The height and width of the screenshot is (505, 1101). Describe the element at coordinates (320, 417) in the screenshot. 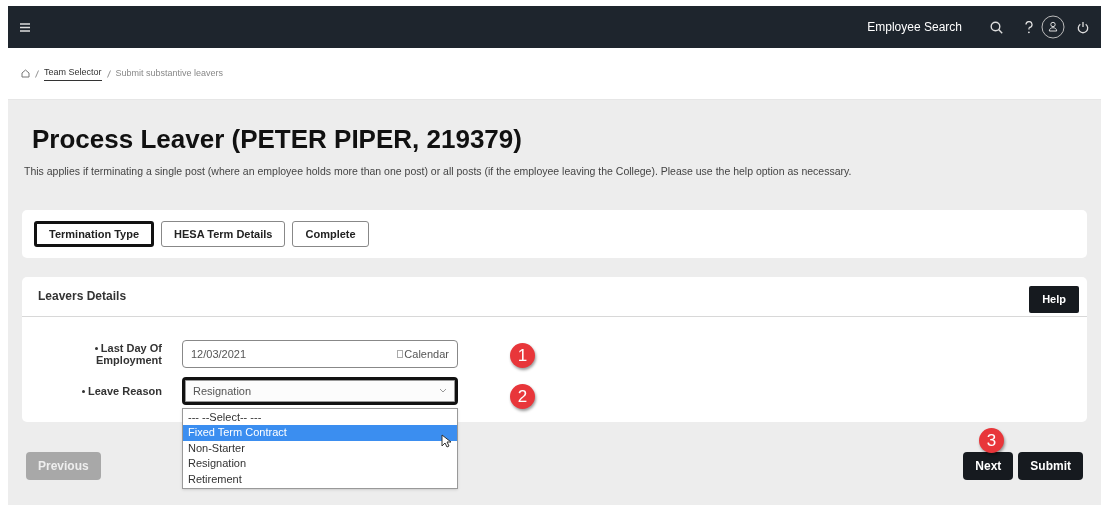

I see `dropdown-option: --- --Select-- ---` at that location.